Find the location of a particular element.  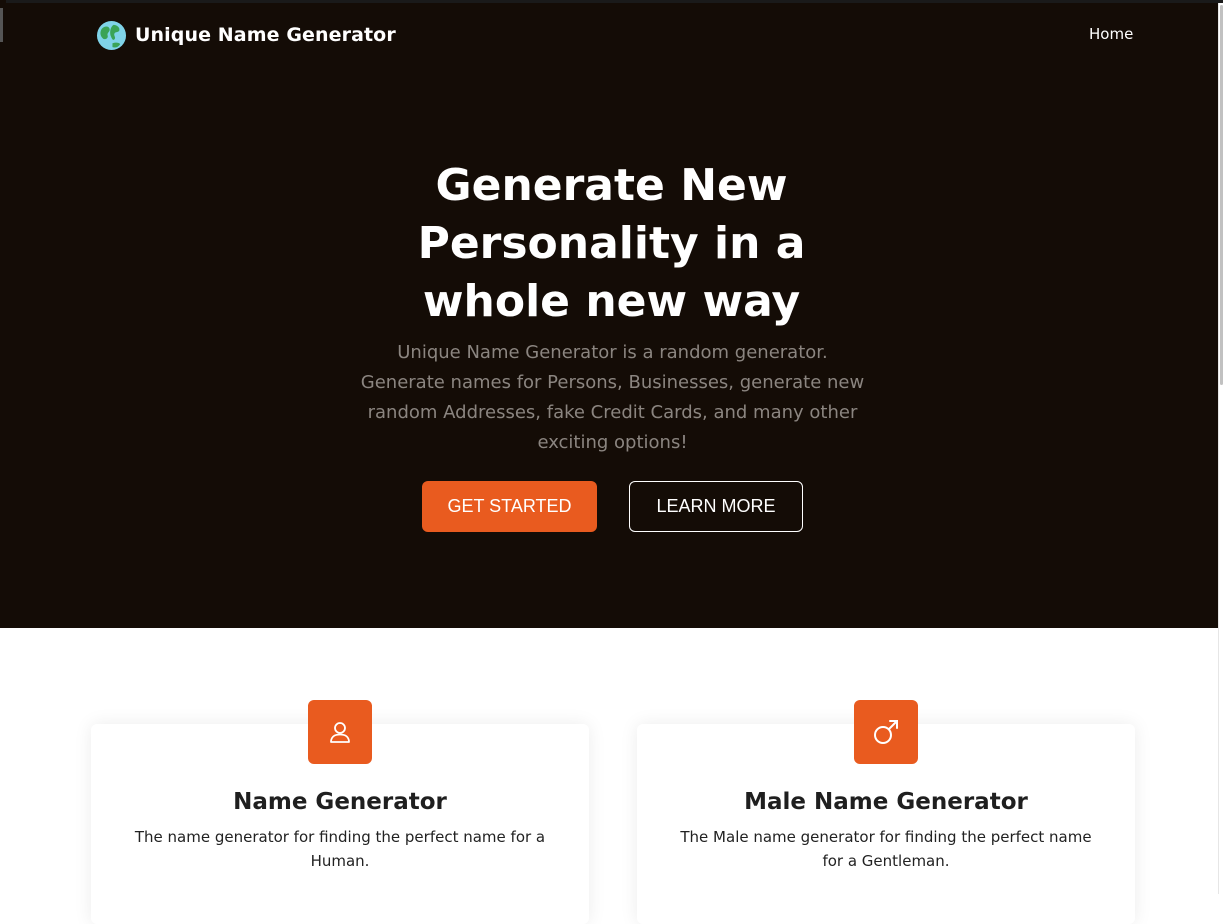

user-icon is located at coordinates (340, 732).